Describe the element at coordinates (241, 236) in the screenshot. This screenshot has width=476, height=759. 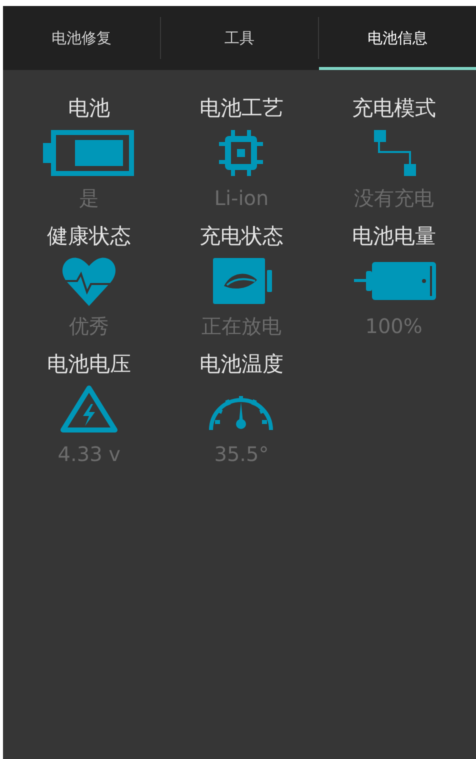
I see `info-title: 充电状态` at that location.